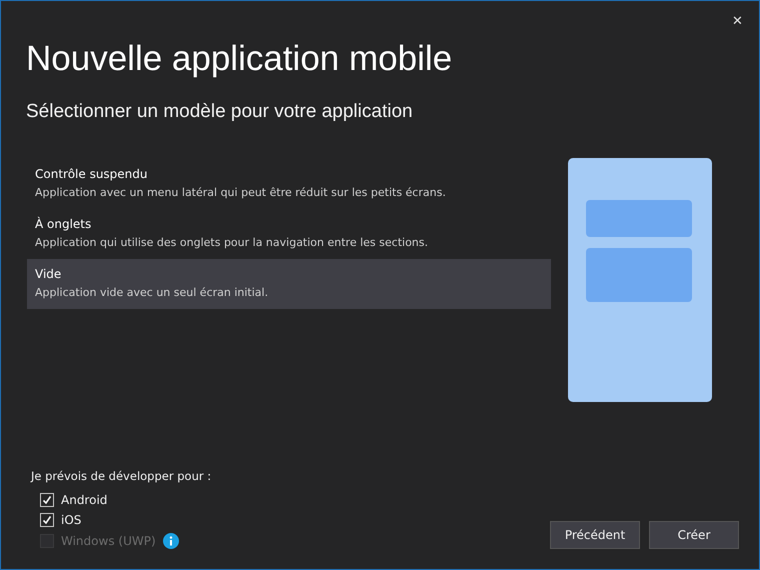 The height and width of the screenshot is (570, 760). What do you see at coordinates (289, 184) in the screenshot?
I see `template-item: Contrôle suspendu Application avec un menu latéral qui peut être réduit sur les petits écrans.` at bounding box center [289, 184].